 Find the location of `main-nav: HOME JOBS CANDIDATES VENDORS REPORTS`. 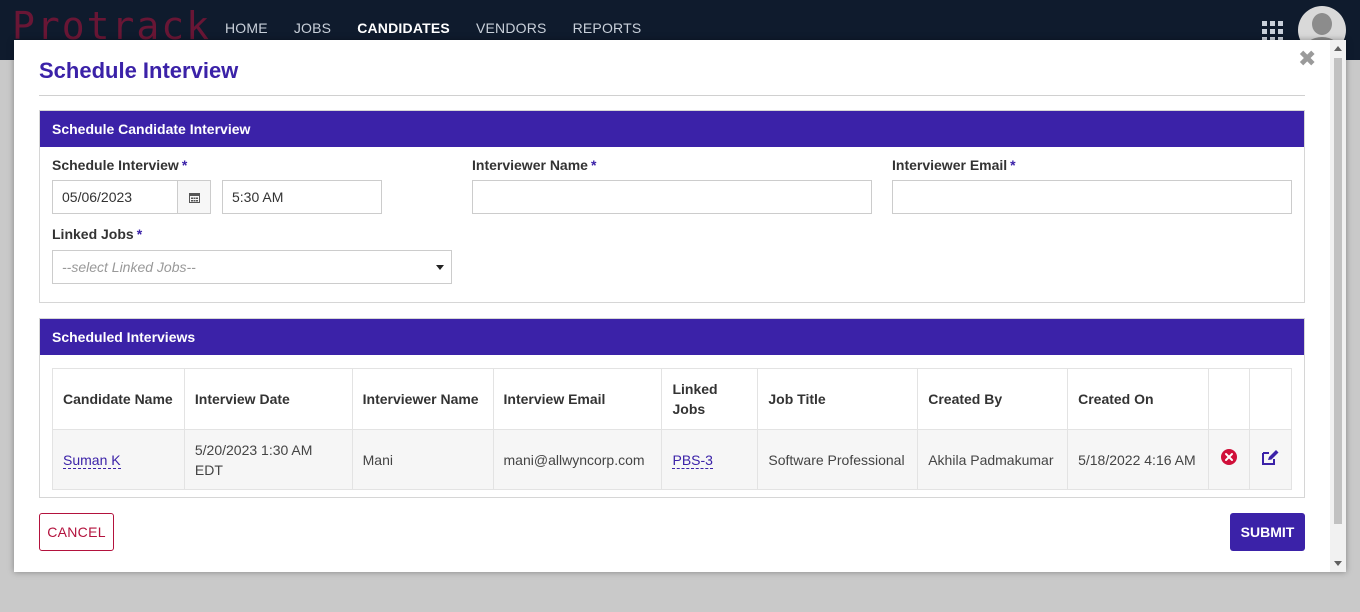

main-nav: HOME JOBS CANDIDATES VENDORS REPORTS is located at coordinates (433, 28).